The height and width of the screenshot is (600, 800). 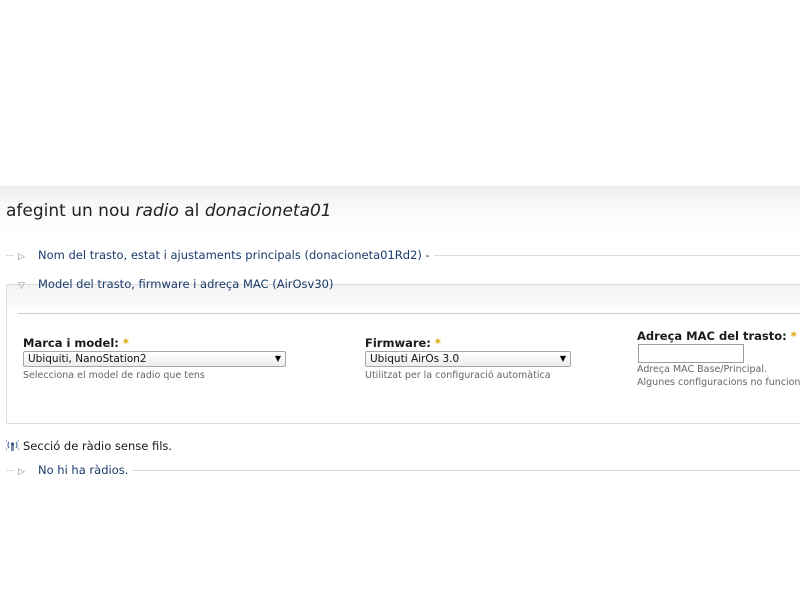 What do you see at coordinates (191, 211) in the screenshot?
I see `page-title-middle: al` at bounding box center [191, 211].